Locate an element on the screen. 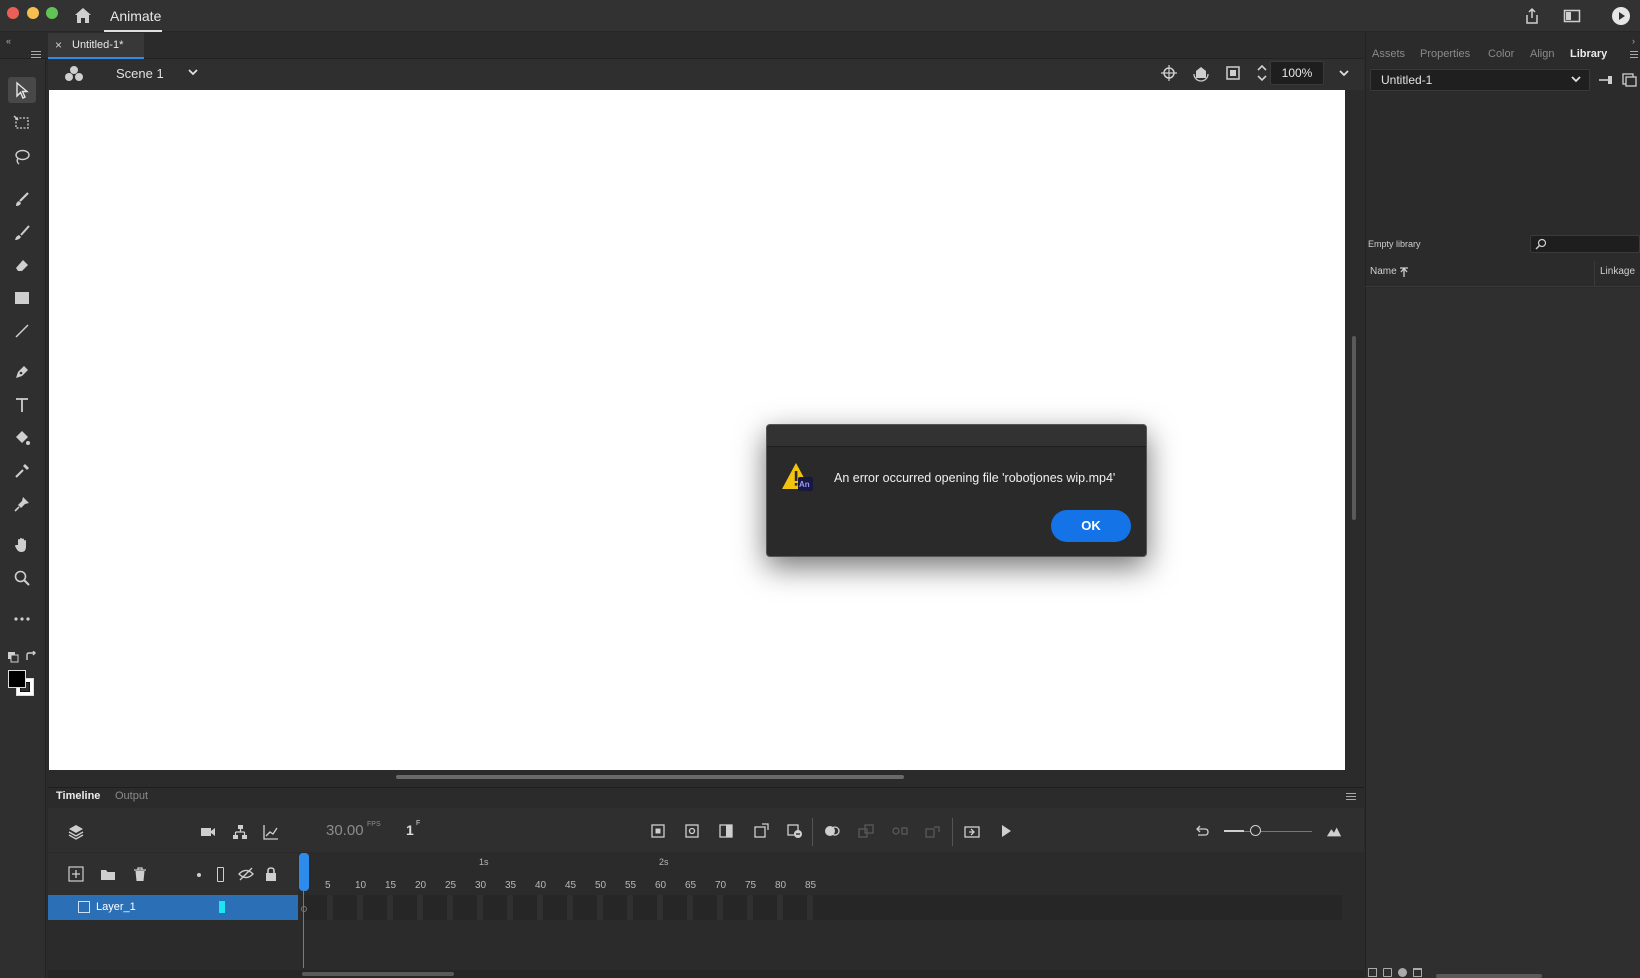  free-transform-tool-icon is located at coordinates (22, 123).